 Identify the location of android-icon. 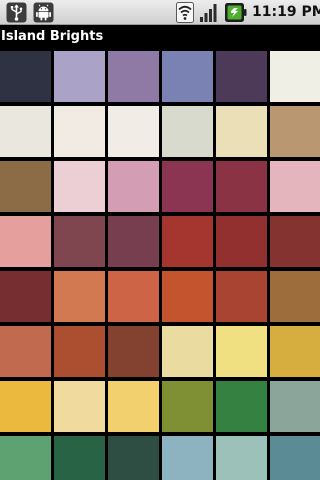
(43, 12).